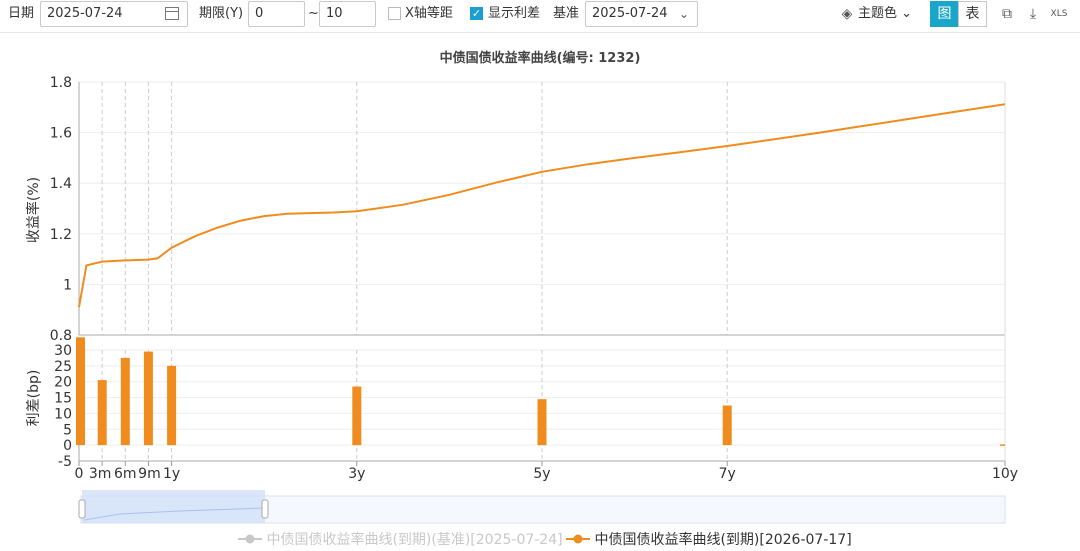 Image resolution: width=1080 pixels, height=551 pixels. I want to click on legend-label-base: 中债国债收益率曲线(到期)(基准)[2025-07-24], so click(414, 540).